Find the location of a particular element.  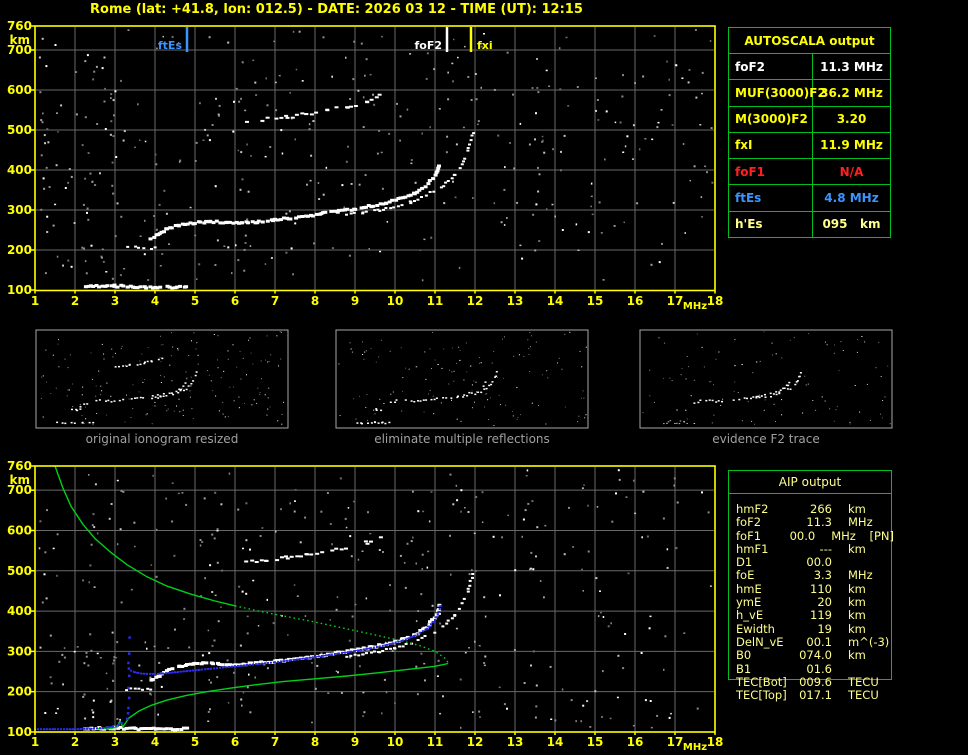

row-label: fxI is located at coordinates (771, 145).